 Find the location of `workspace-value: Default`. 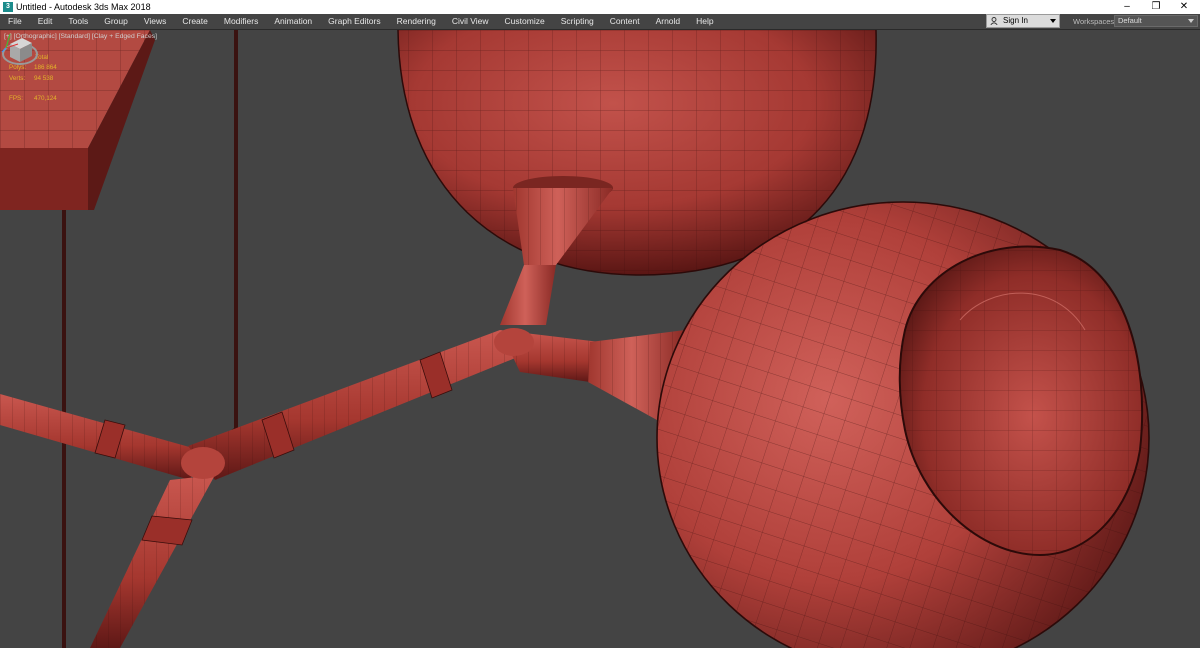

workspace-value: Default is located at coordinates (1130, 20).